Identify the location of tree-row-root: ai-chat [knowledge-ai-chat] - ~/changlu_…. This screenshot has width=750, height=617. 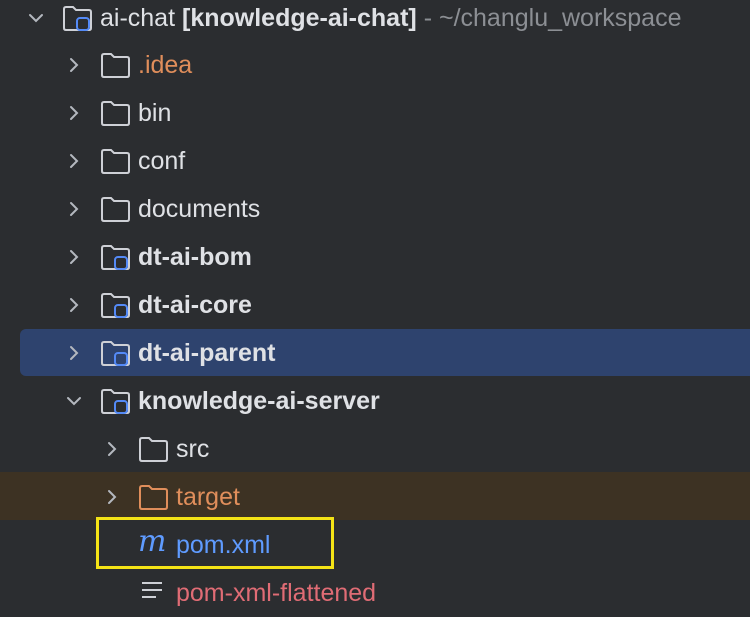
(375, 21).